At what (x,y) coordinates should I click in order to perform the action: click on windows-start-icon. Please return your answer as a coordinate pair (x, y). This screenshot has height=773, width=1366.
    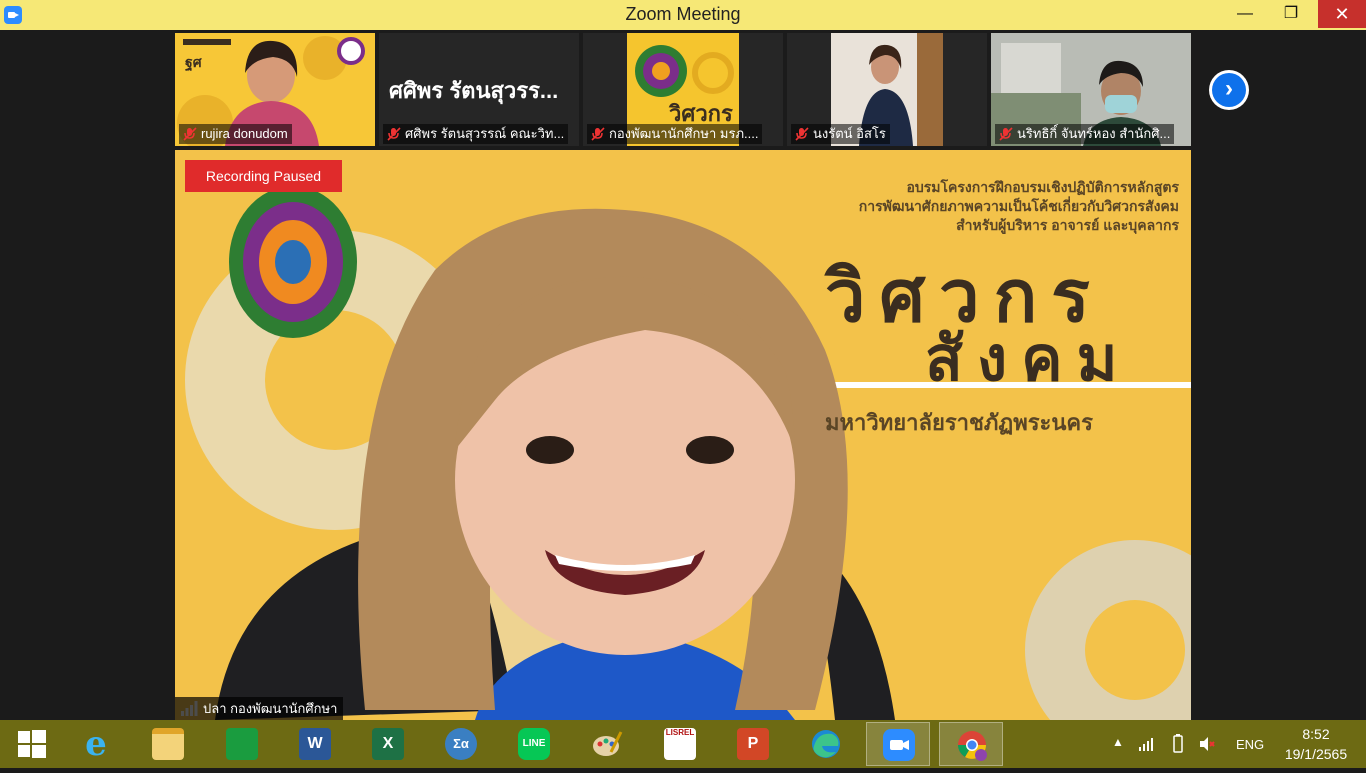
    Looking at the image, I should click on (32, 744).